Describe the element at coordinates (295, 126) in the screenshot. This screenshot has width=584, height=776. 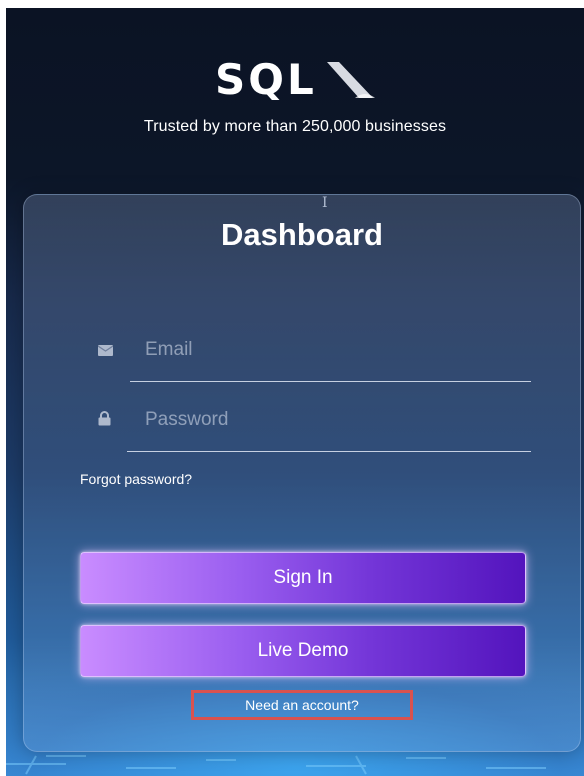
I see `tagline: Trusted by more than 250,000 businesses` at that location.